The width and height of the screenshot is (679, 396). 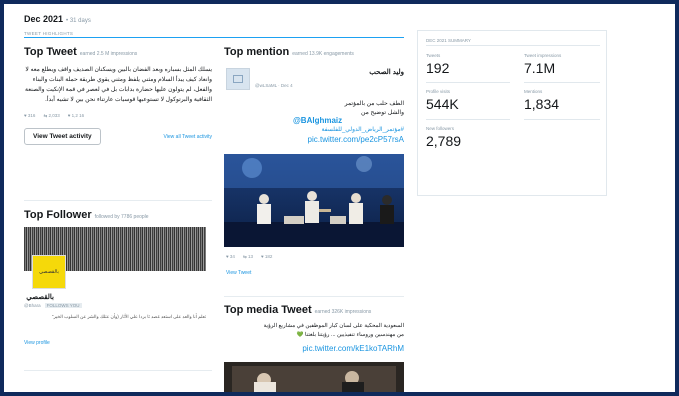 I want to click on mention-stats: ♥ 34 ⇆ 13 ♥ 182, so click(x=249, y=257).